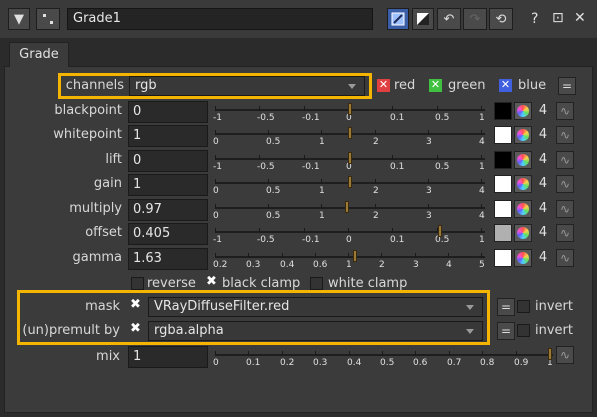  Describe the element at coordinates (220, 19) in the screenshot. I see `node-name-field: Grade1` at that location.